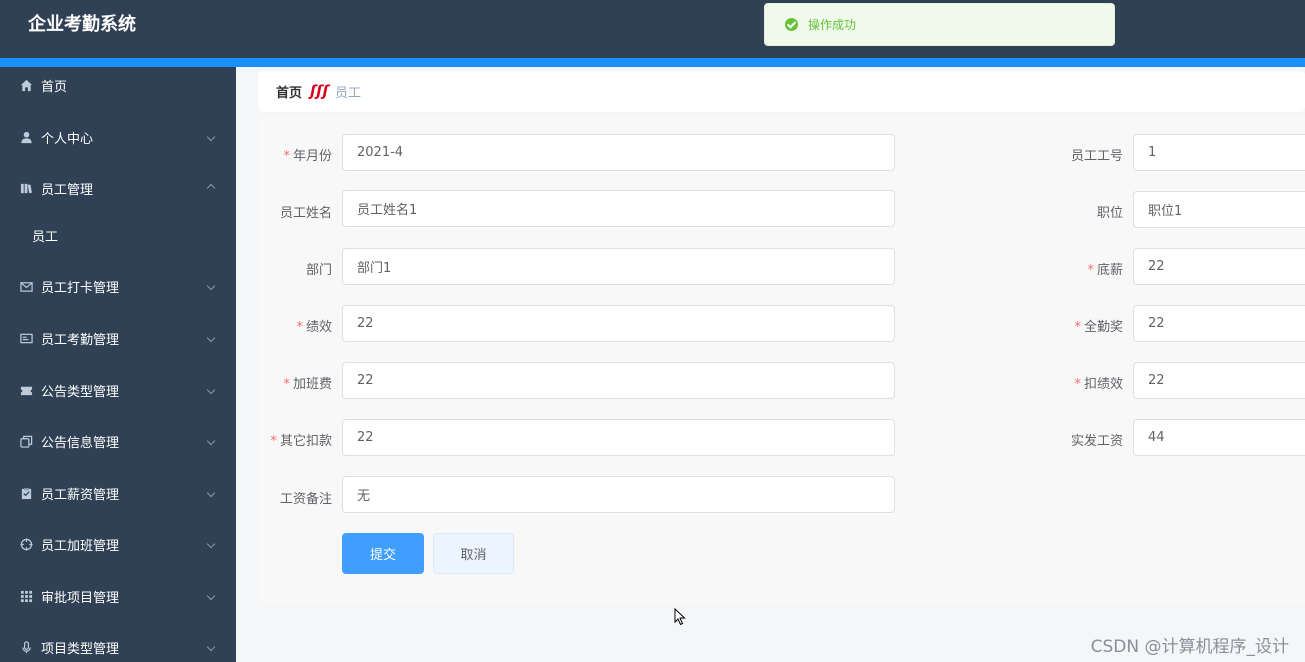  Describe the element at coordinates (314, 327) in the screenshot. I see `performance-label: * 绩效` at that location.